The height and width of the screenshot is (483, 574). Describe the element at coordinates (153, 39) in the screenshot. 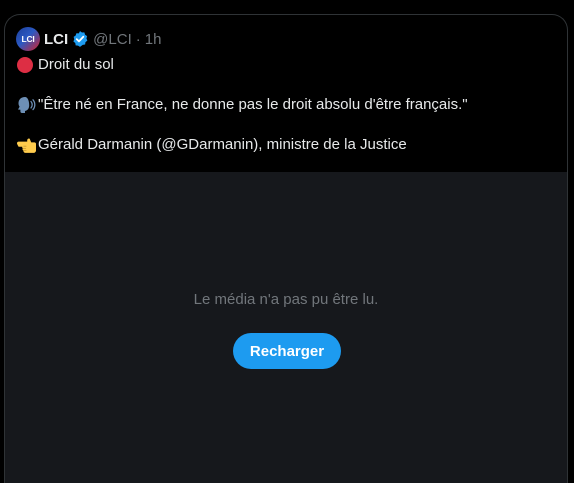

I see `tweet-timestamp: 1h` at that location.